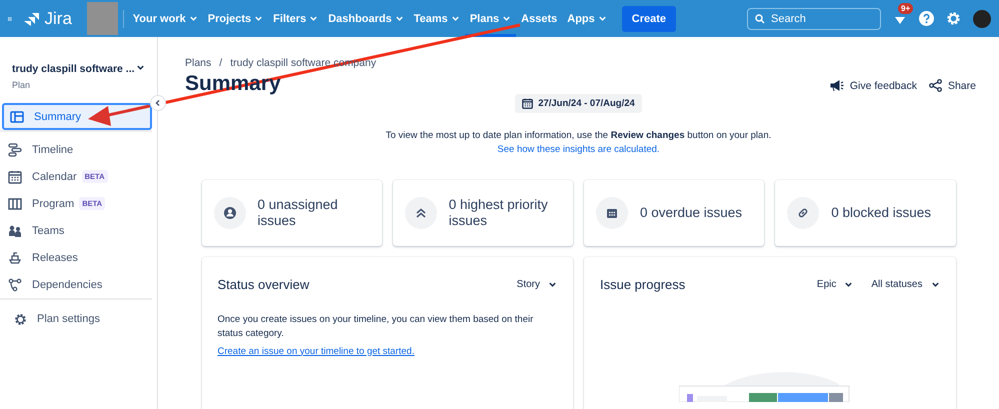 The image size is (999, 409). I want to click on nav-menu: Filters, so click(296, 18).